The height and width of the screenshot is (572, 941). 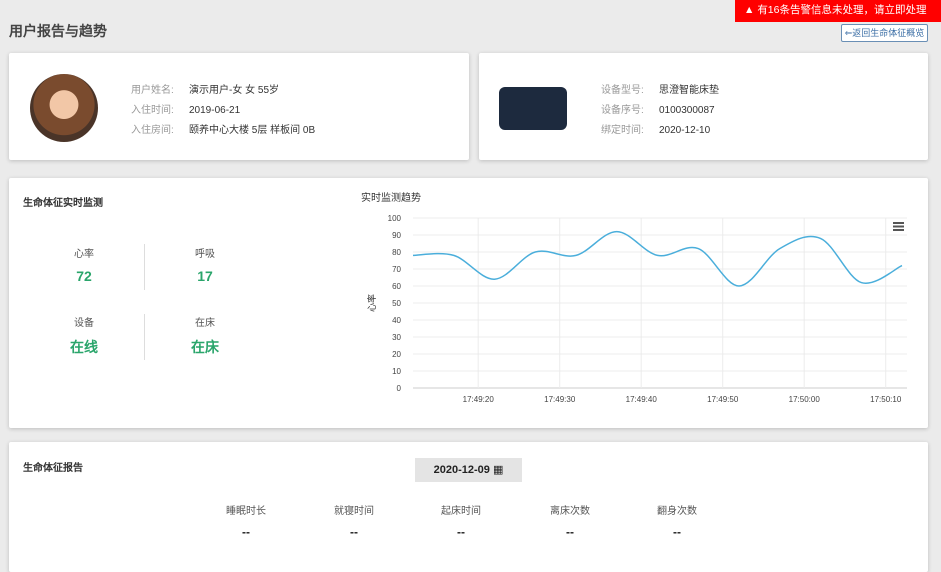 I want to click on report-title: 生命体征报告, so click(x=53, y=468).